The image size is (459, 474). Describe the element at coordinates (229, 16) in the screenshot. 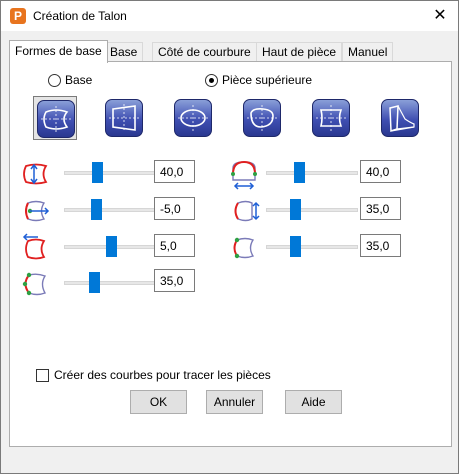

I see `title-bar: P Création de Talon ✕` at that location.